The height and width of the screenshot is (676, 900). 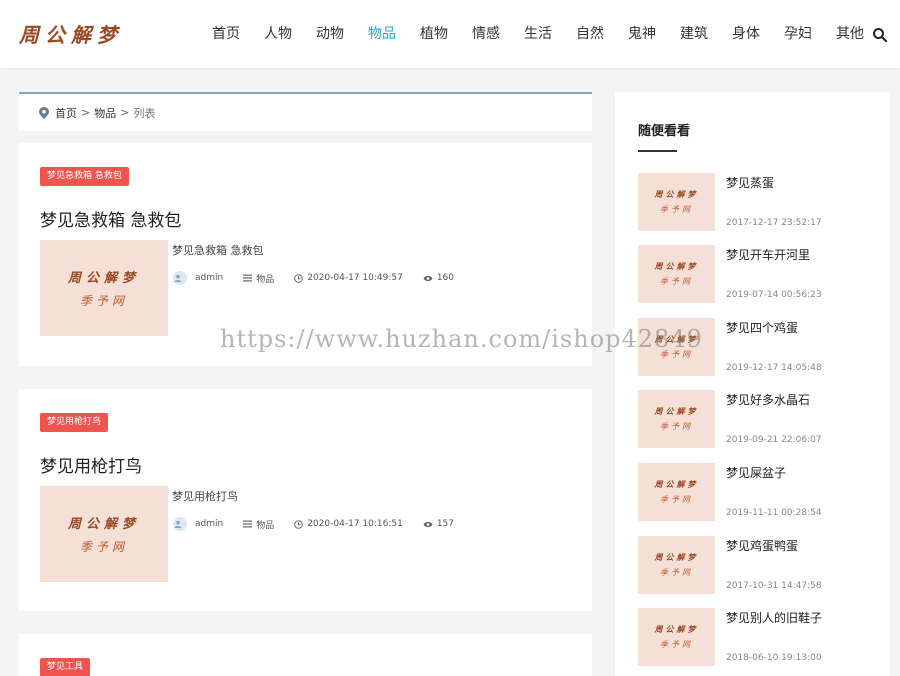 I want to click on article-tag: 梦见用枪打鸟, so click(x=74, y=422).